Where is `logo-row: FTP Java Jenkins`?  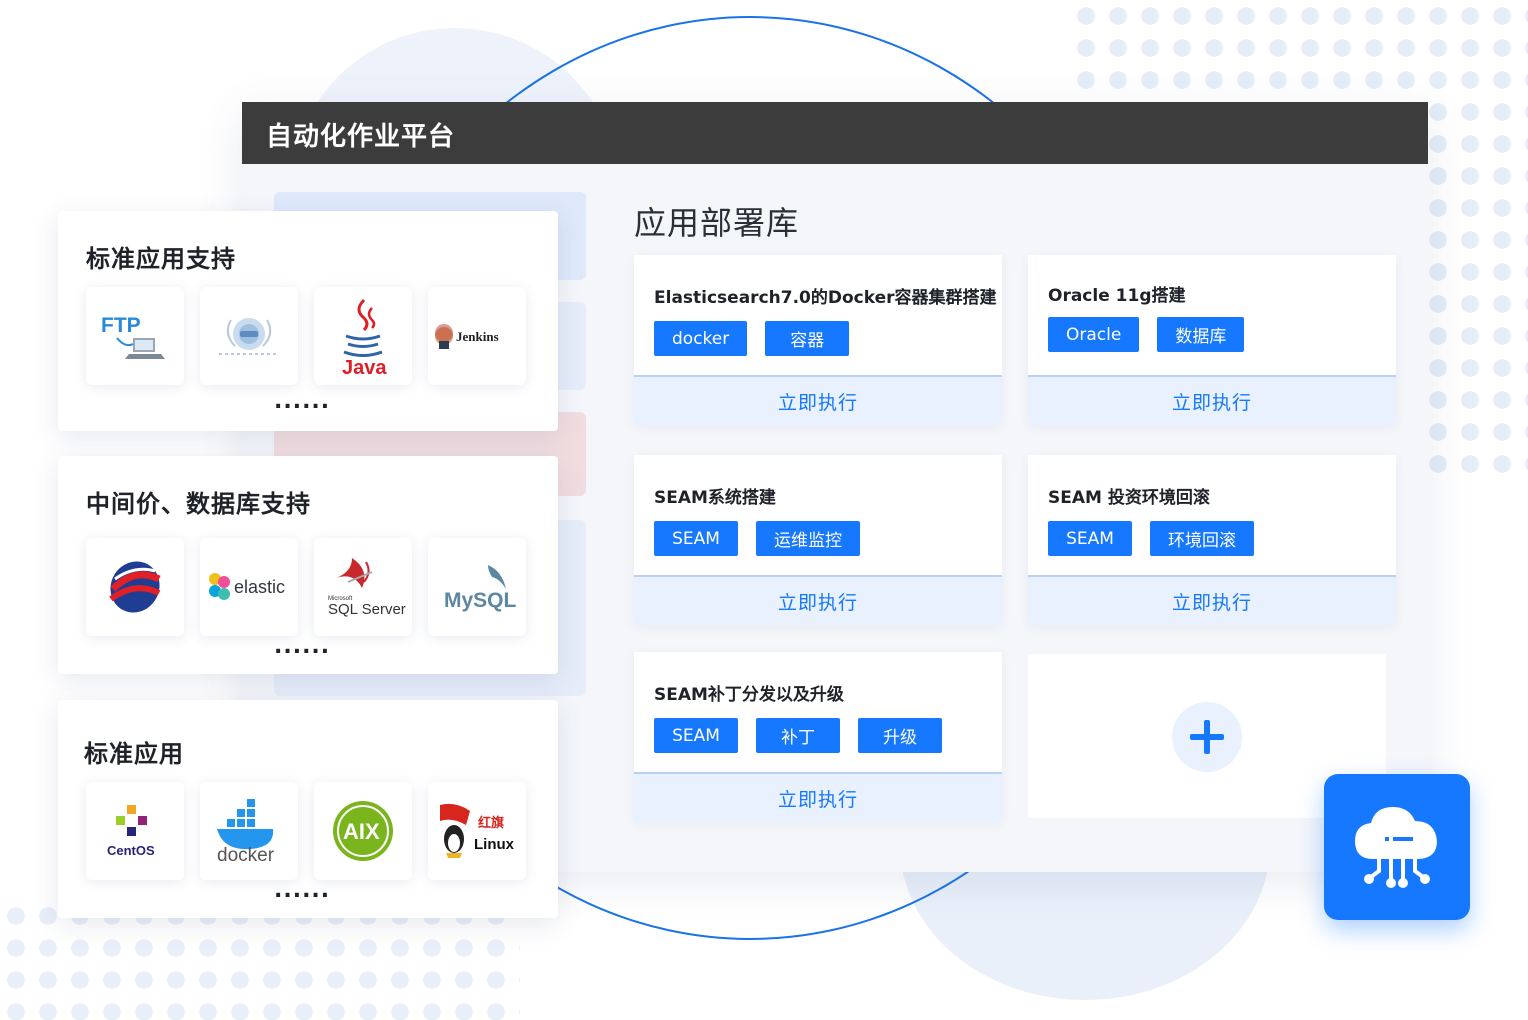 logo-row: FTP Java Jenkins is located at coordinates (306, 336).